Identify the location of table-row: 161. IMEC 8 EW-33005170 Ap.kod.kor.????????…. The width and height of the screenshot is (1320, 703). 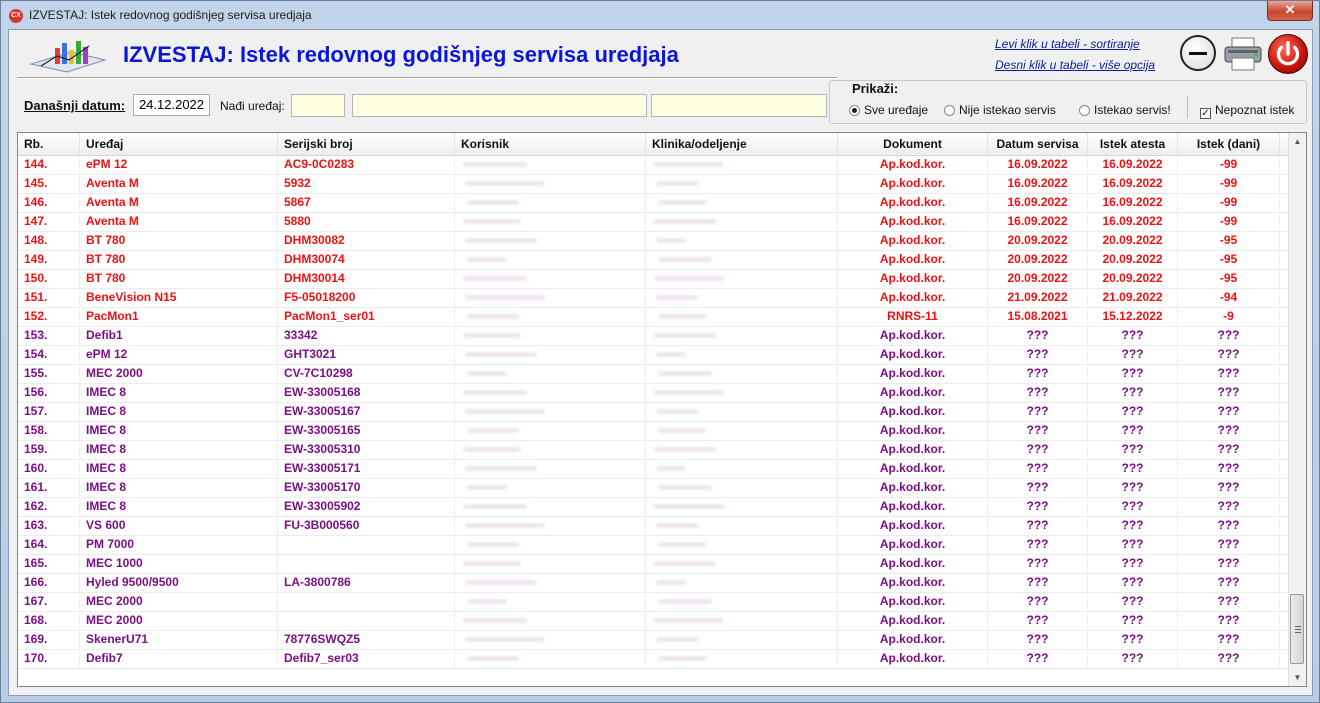
(653, 488).